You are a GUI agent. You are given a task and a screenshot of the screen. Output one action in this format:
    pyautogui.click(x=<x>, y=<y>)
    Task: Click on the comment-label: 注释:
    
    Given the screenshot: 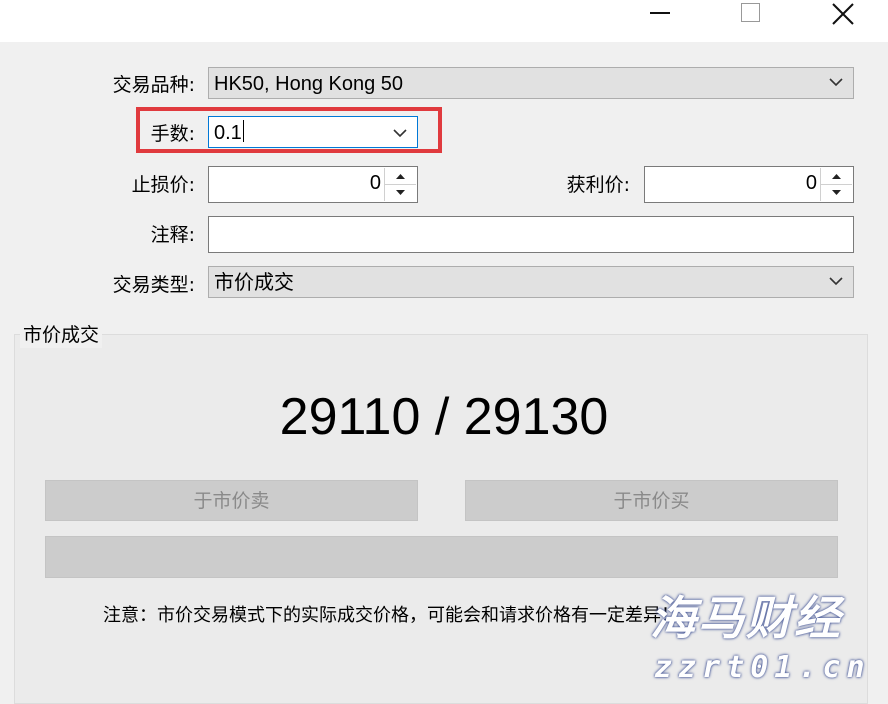 What is the action you would take?
    pyautogui.click(x=172, y=235)
    